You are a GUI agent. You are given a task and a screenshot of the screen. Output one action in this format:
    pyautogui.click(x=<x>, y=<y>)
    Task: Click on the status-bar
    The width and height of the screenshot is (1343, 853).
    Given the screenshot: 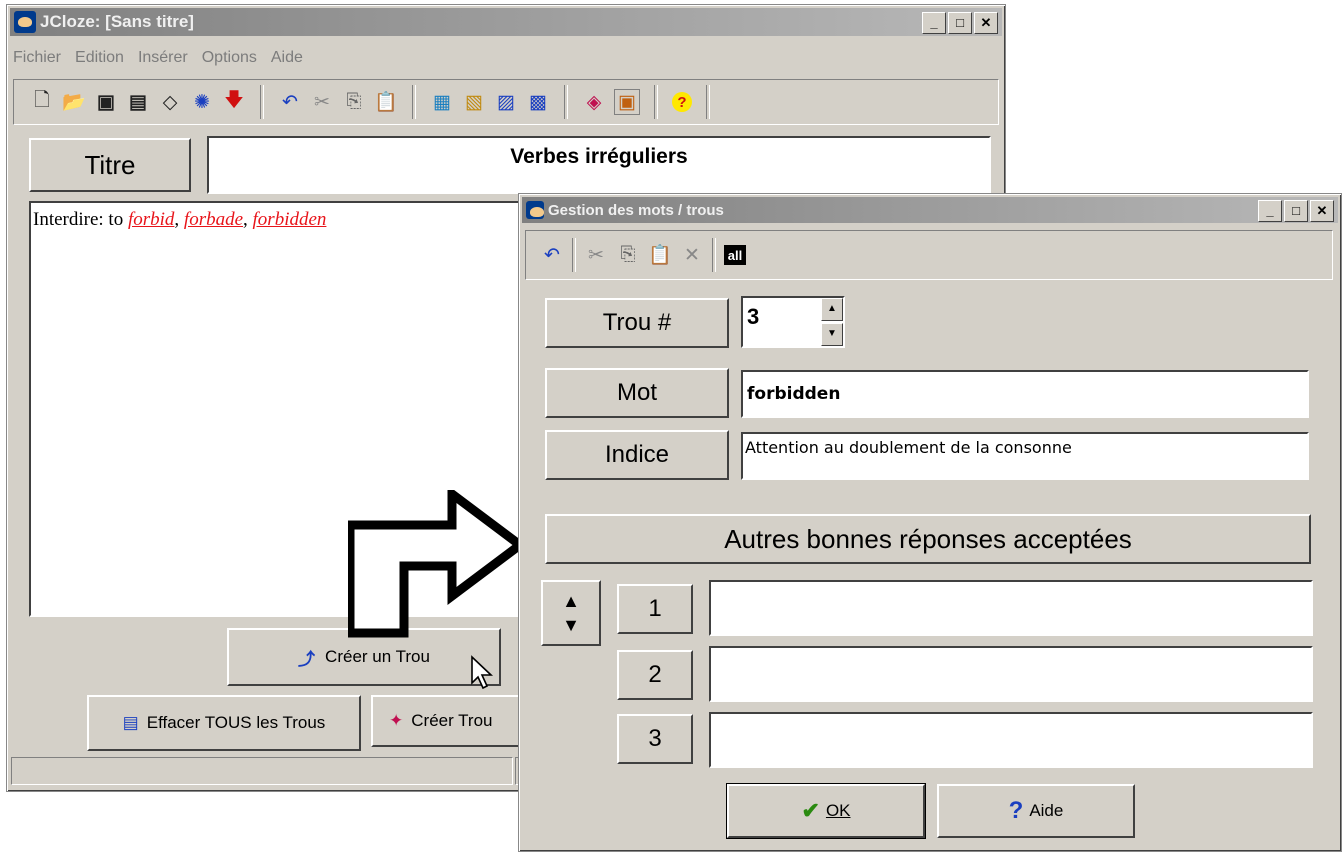 What is the action you would take?
    pyautogui.click(x=262, y=771)
    